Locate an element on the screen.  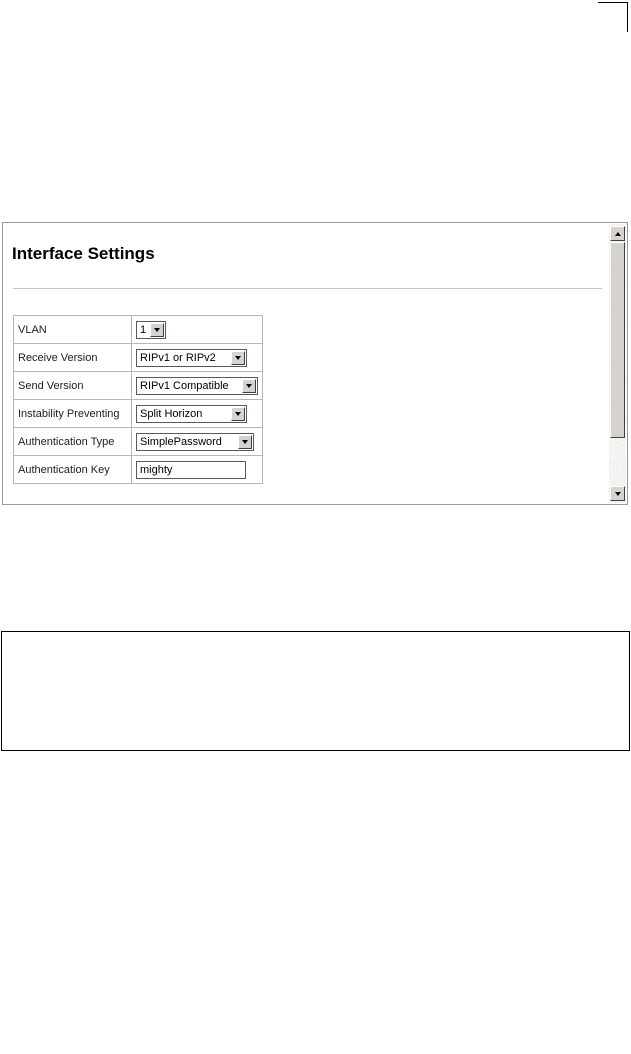
vlan-select: 1 is located at coordinates (151, 329).